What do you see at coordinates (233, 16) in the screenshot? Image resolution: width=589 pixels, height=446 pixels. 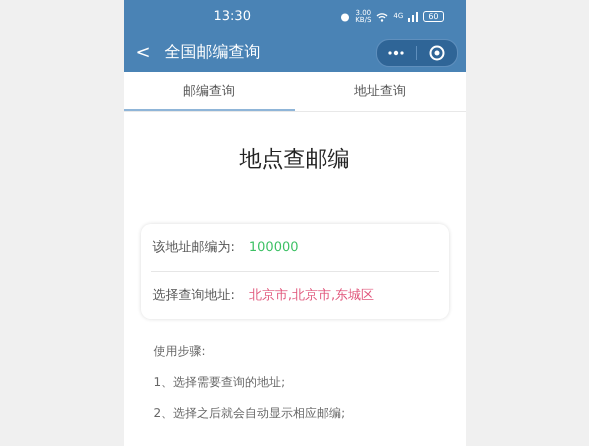 I see `time-text: 13:30` at bounding box center [233, 16].